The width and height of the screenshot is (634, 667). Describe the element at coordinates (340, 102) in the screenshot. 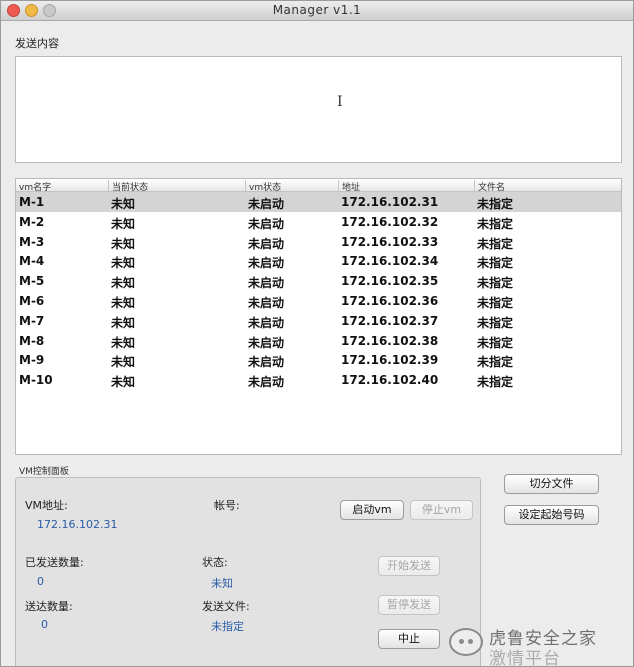

I see `text-cursor-icon: I` at that location.